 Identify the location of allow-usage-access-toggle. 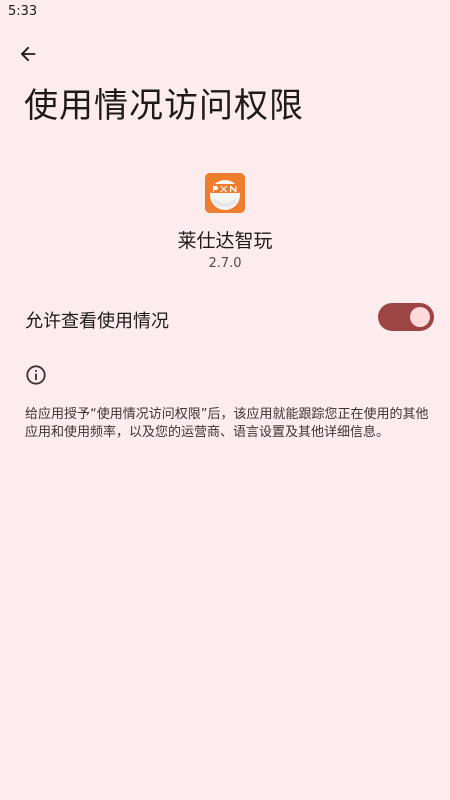
(406, 317).